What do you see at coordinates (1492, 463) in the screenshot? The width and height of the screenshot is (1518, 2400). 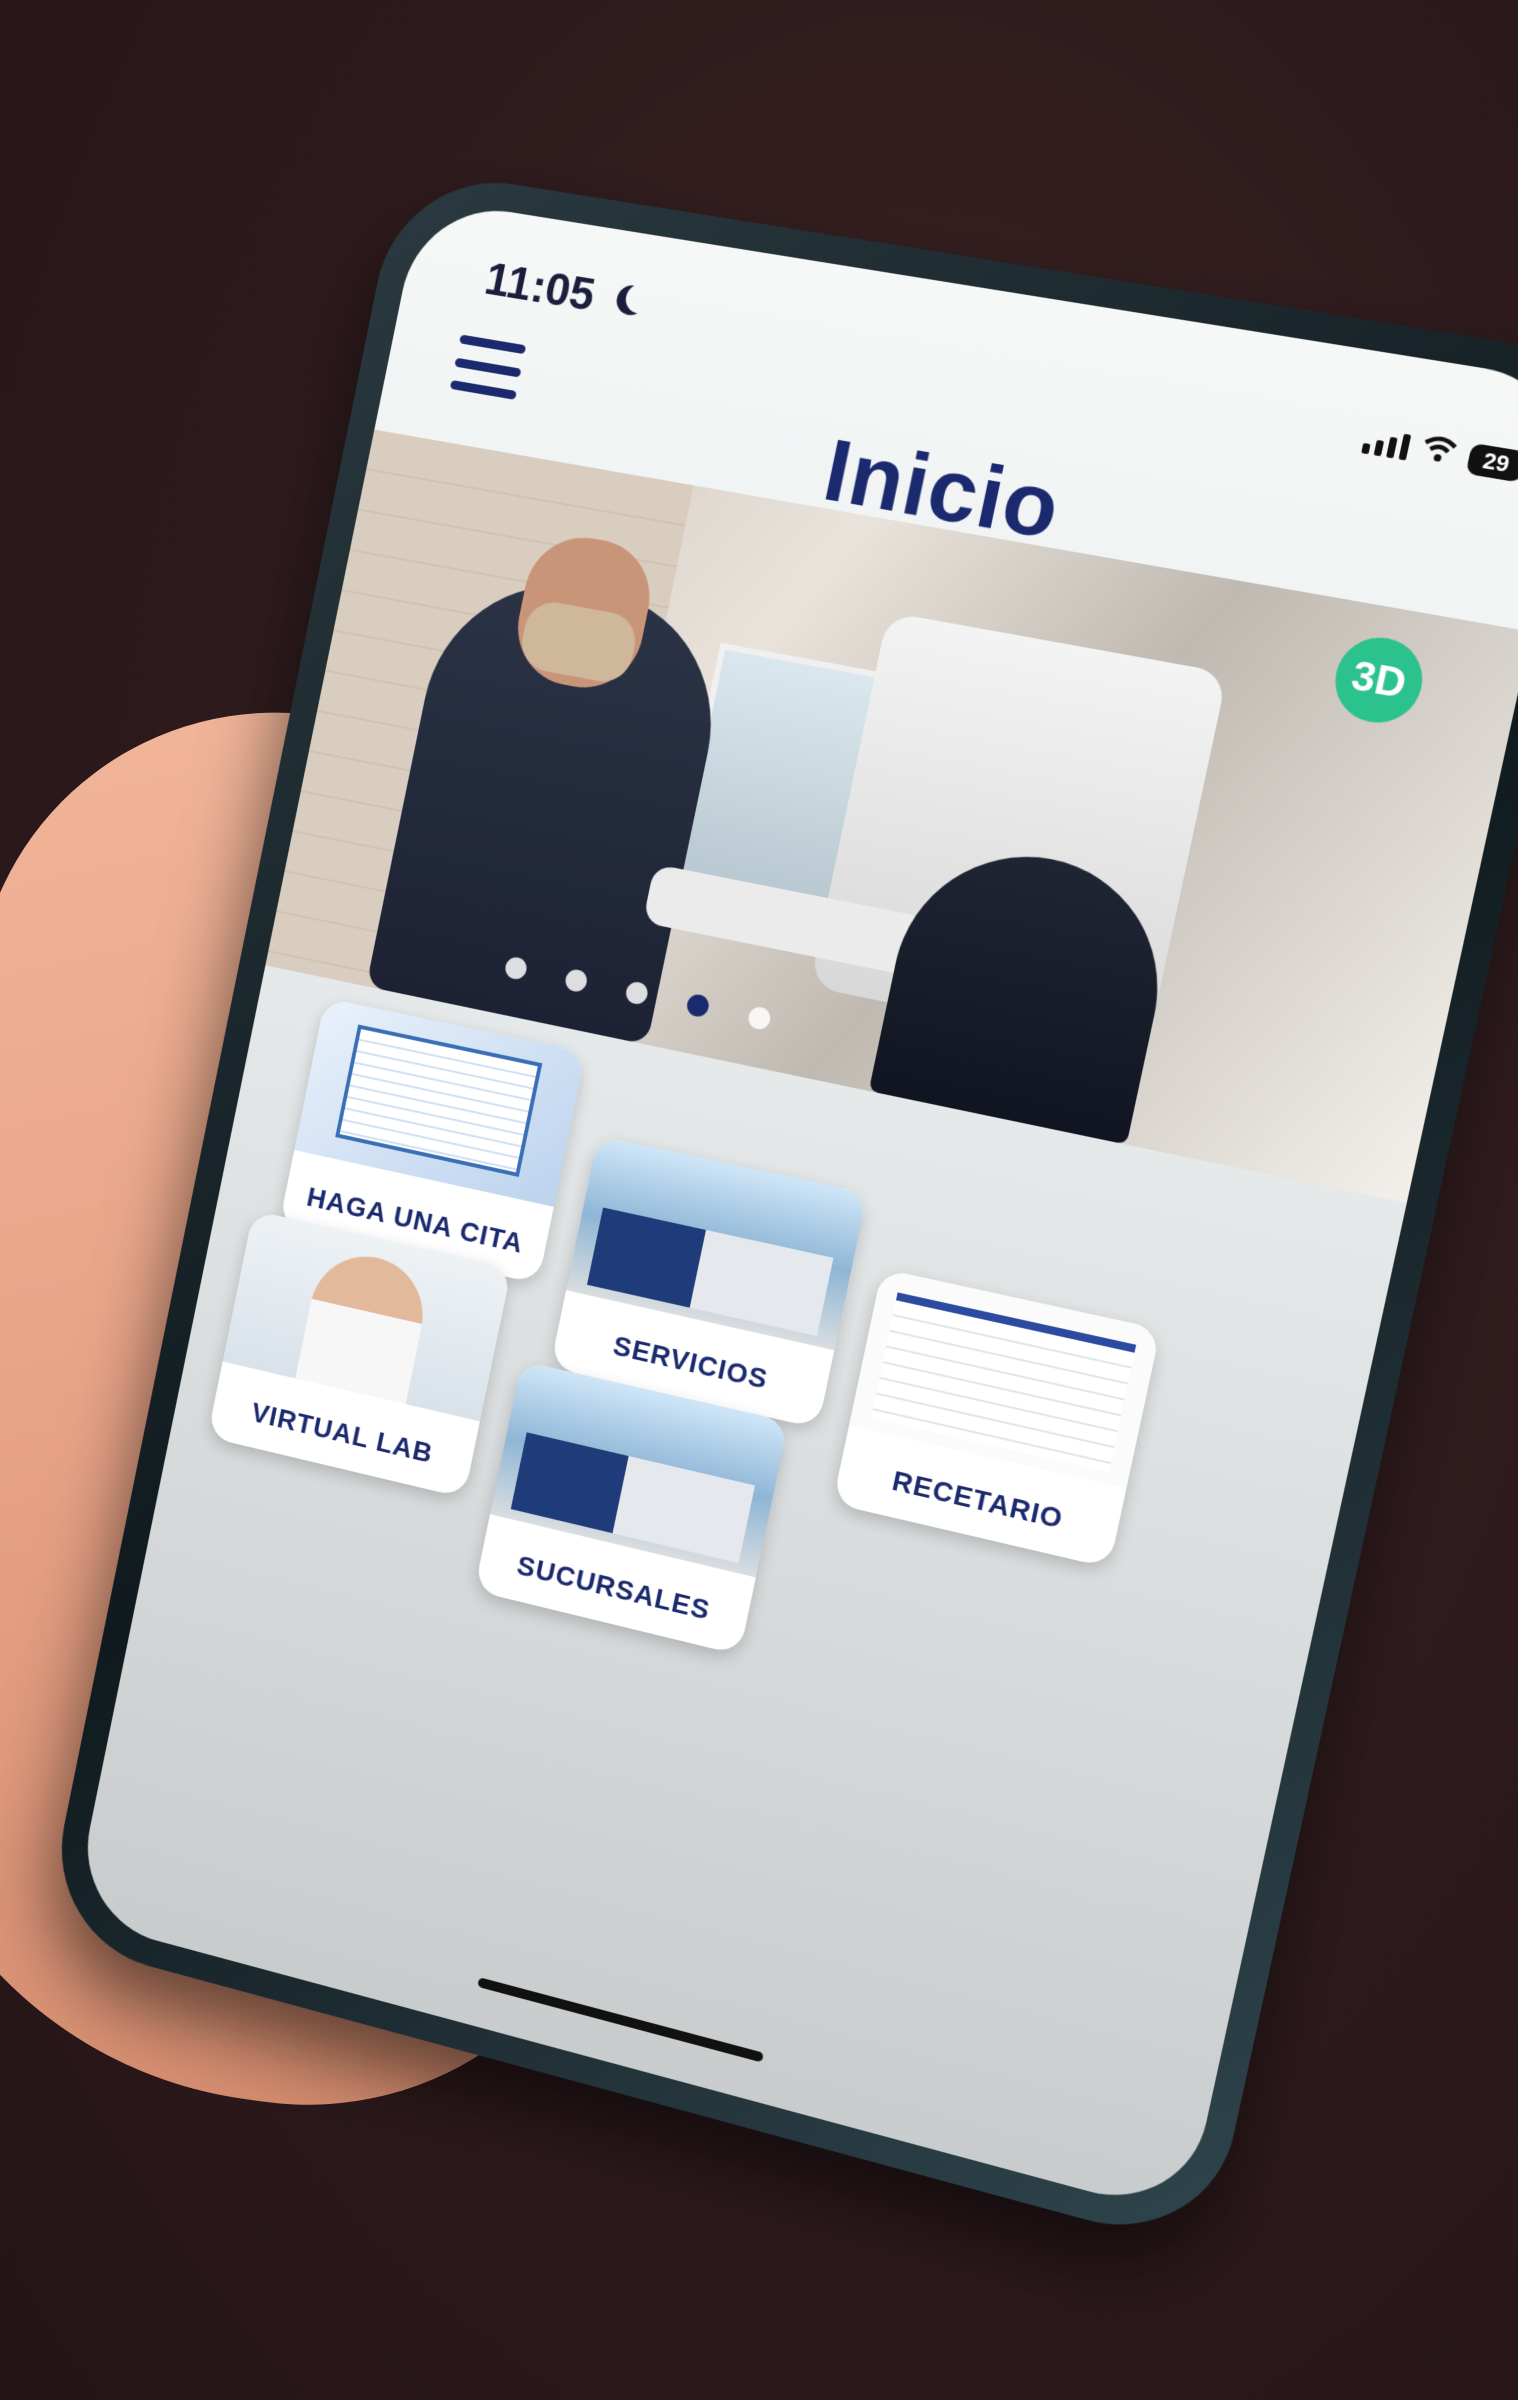 I see `battery-indicator: 29` at bounding box center [1492, 463].